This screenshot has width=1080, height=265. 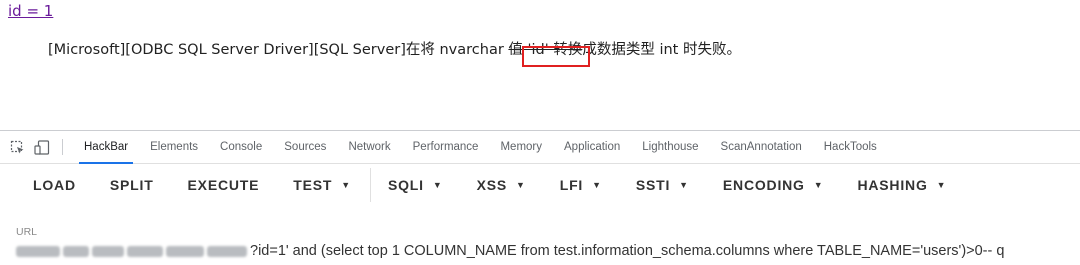 What do you see at coordinates (305, 147) in the screenshot?
I see `tab-sources: Sources` at bounding box center [305, 147].